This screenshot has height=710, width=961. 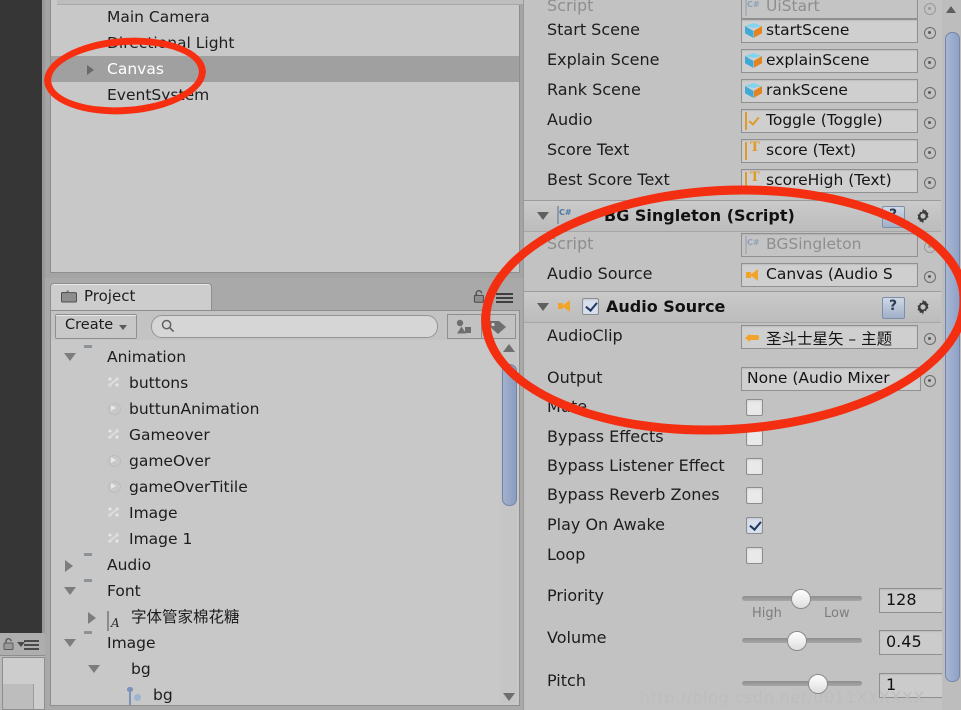 What do you see at coordinates (829, 245) in the screenshot?
I see `object-field: BGSingleton` at bounding box center [829, 245].